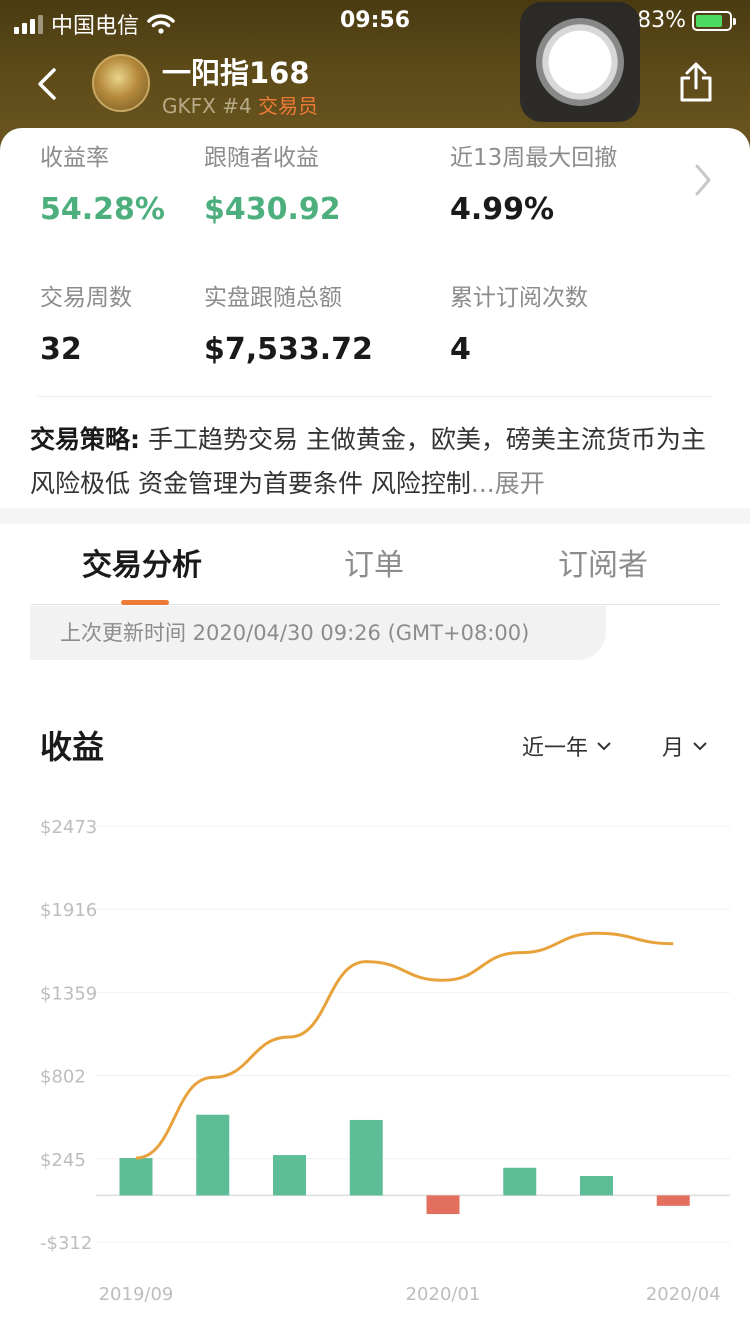 This screenshot has height=1334, width=750. Describe the element at coordinates (189, 106) in the screenshot. I see `broker-name: GKFX` at that location.